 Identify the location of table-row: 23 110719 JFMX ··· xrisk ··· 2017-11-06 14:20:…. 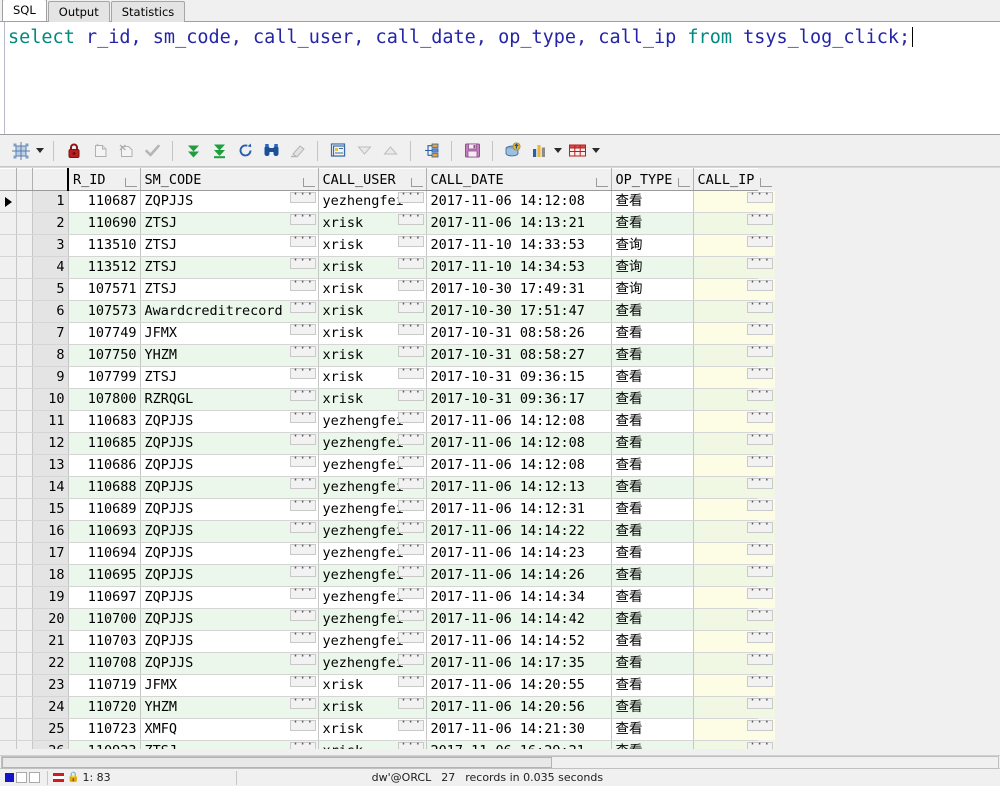
(388, 685).